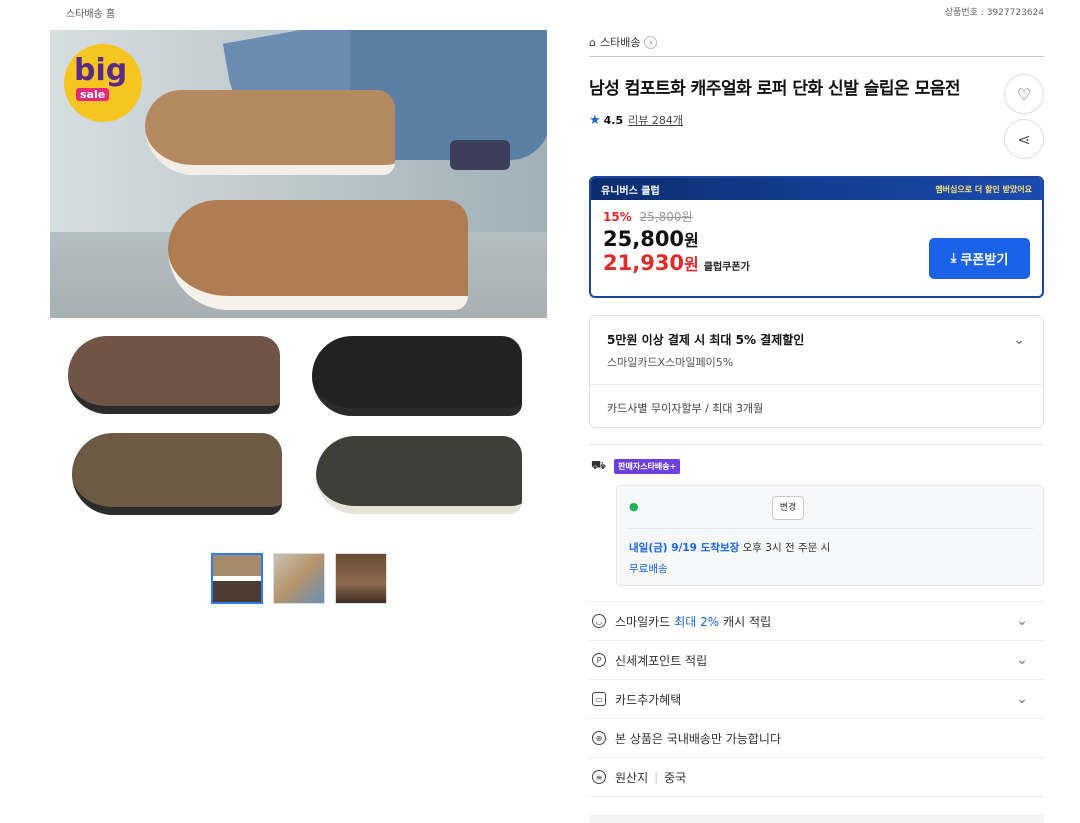  What do you see at coordinates (816, 659) in the screenshot?
I see `ssg-point-row: P 신세계포인트 적립 ⌄` at bounding box center [816, 659].